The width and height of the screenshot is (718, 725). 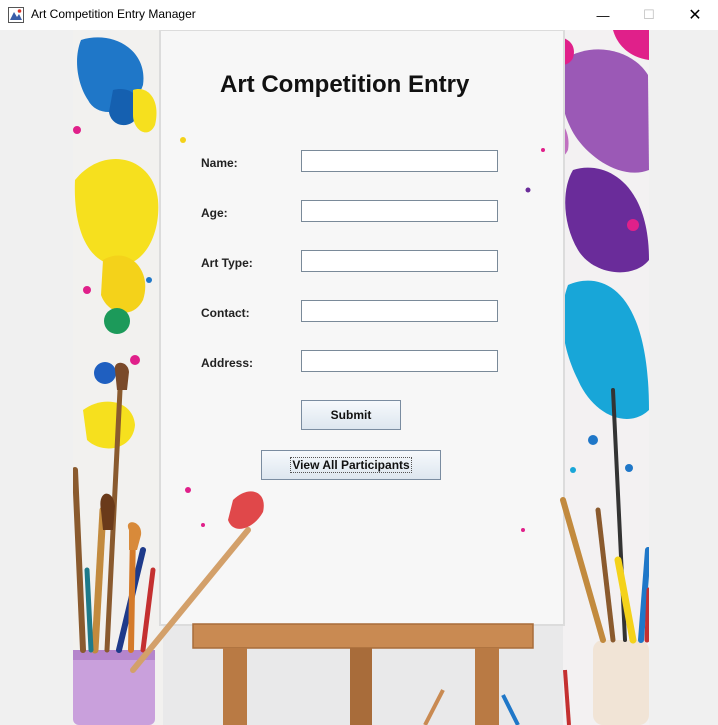 I want to click on app-icon, so click(x=16, y=15).